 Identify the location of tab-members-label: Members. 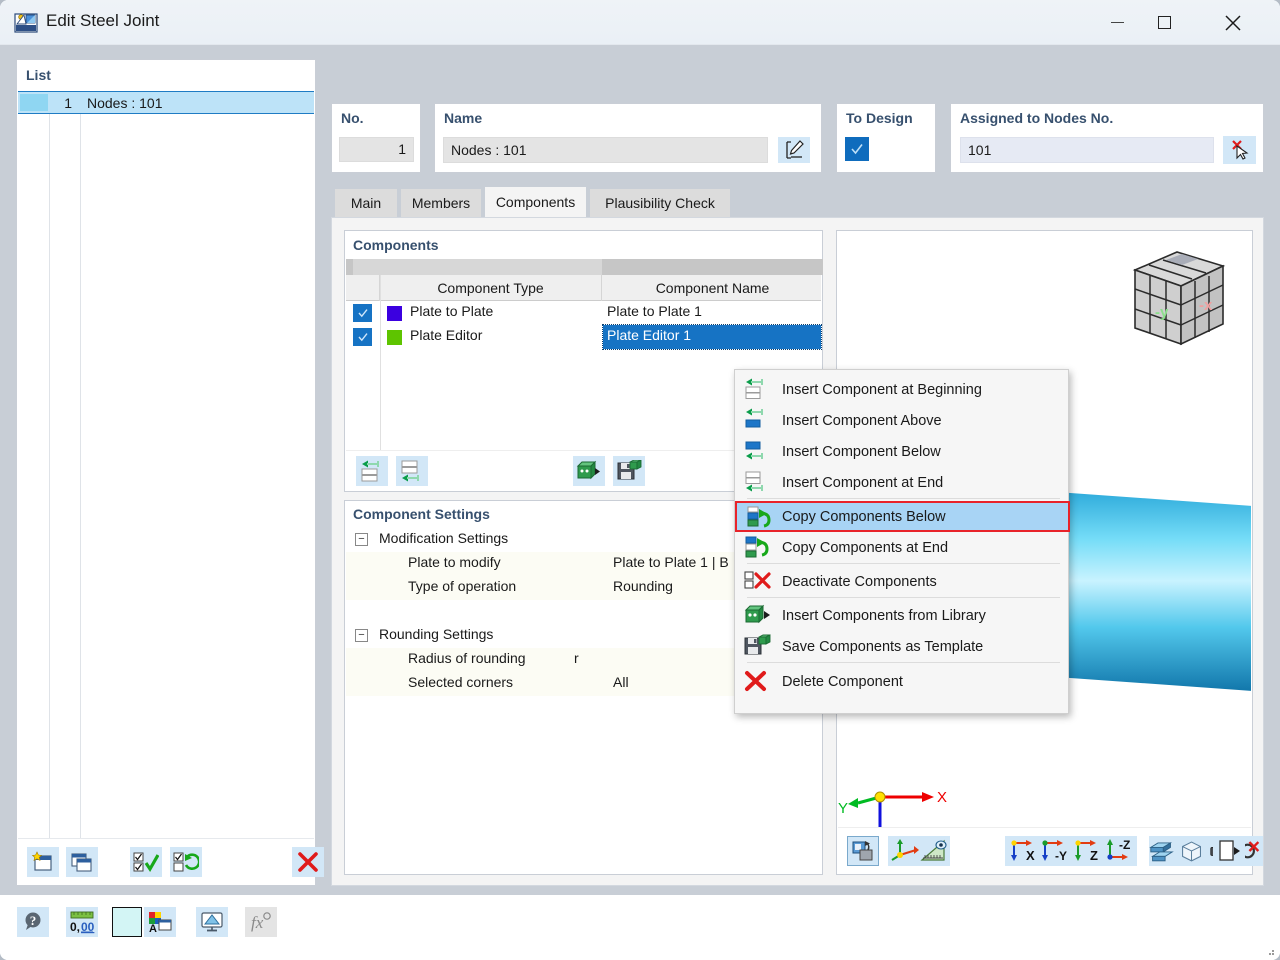
(441, 203).